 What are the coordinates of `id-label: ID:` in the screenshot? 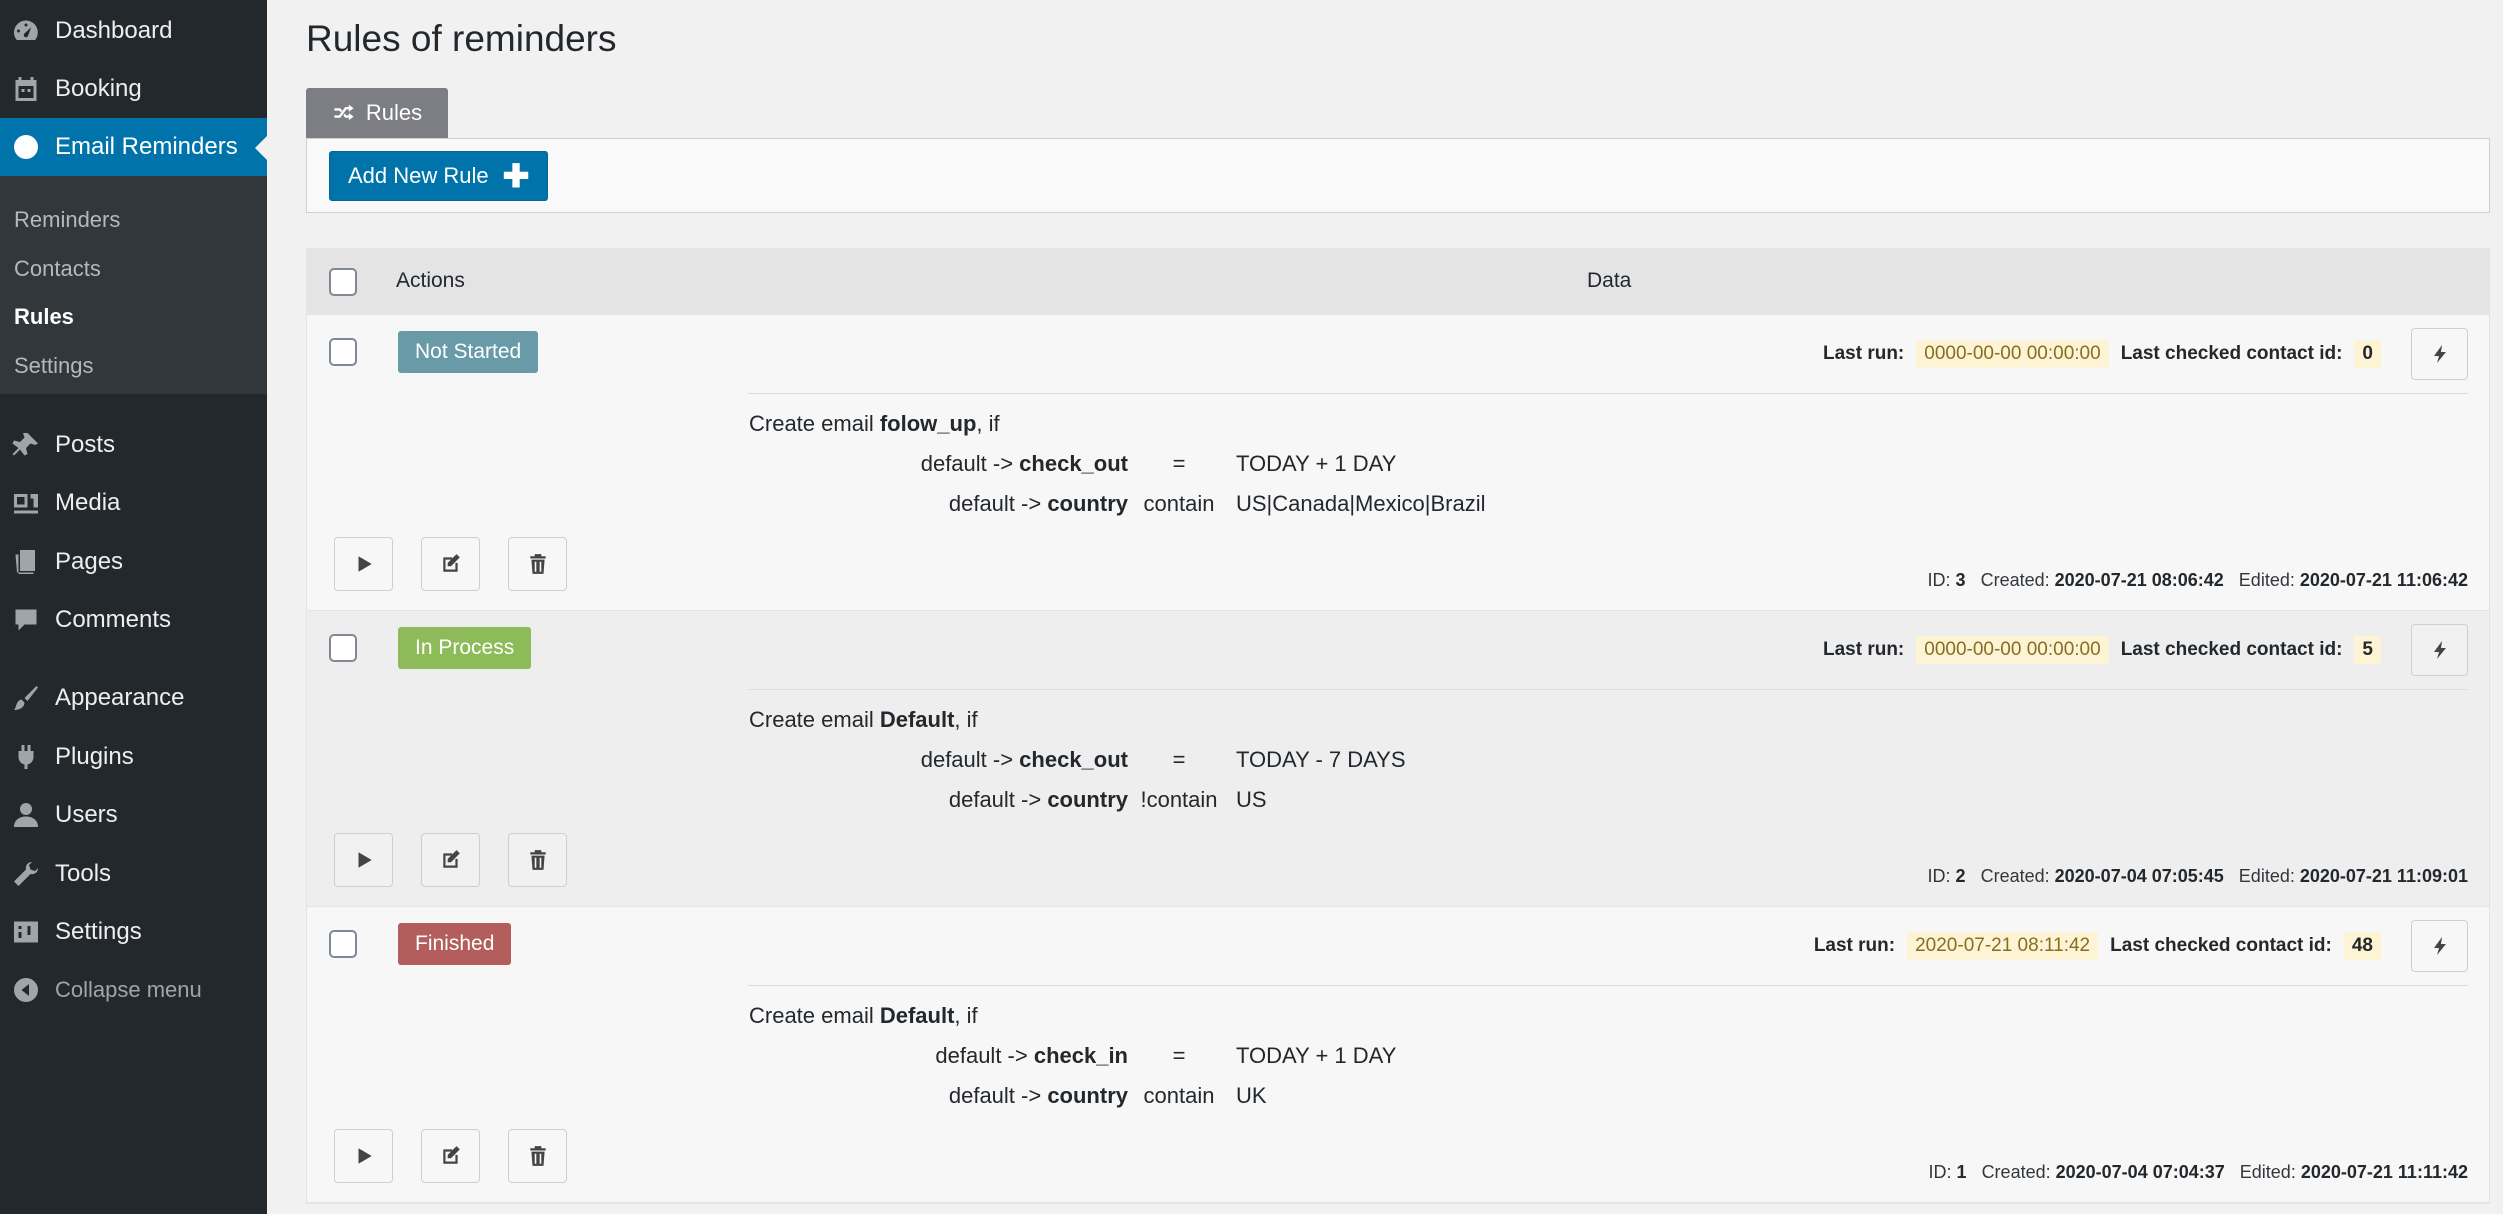 It's located at (1939, 876).